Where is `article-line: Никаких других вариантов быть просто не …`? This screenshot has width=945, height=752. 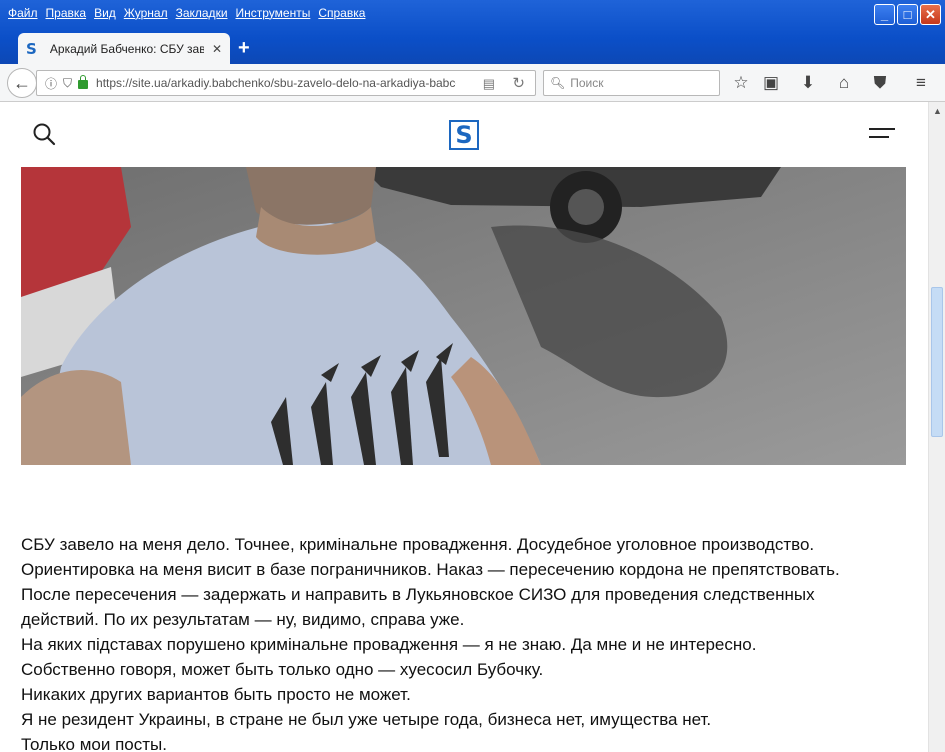 article-line: Никаких других вариантов быть просто не … is located at coordinates (216, 694).